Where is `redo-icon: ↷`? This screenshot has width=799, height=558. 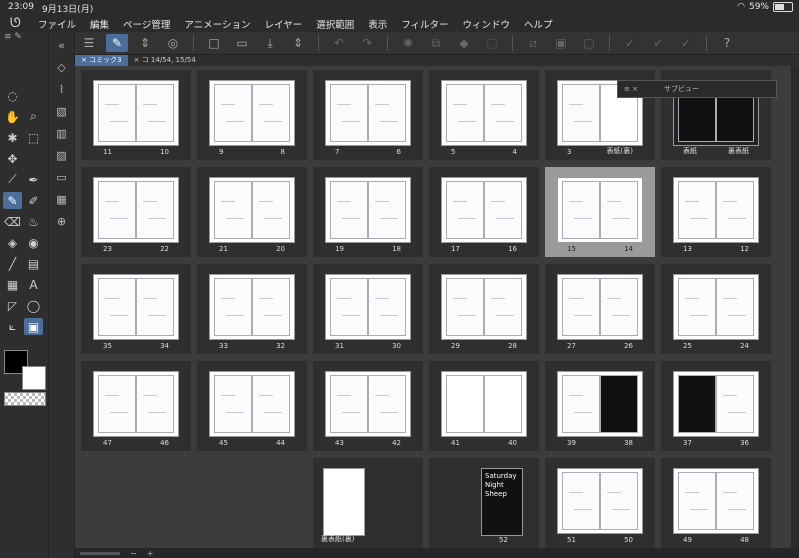 redo-icon: ↷ is located at coordinates (367, 43).